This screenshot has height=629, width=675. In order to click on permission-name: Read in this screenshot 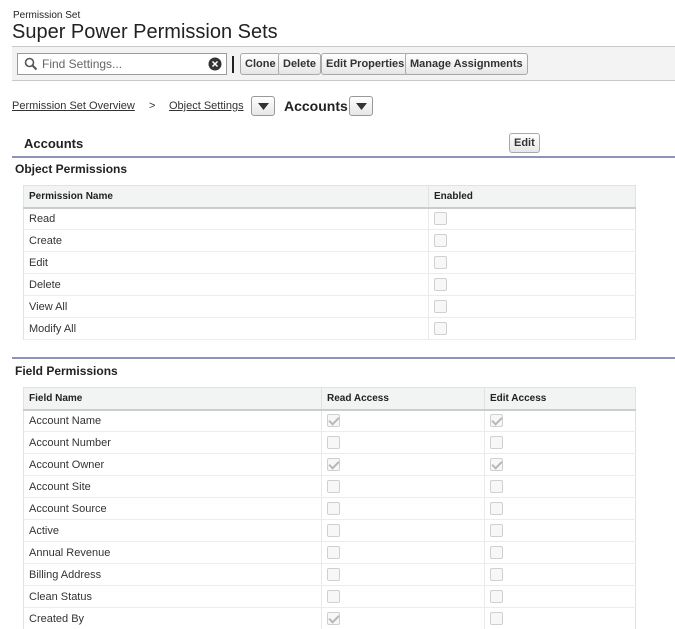, I will do `click(226, 218)`.